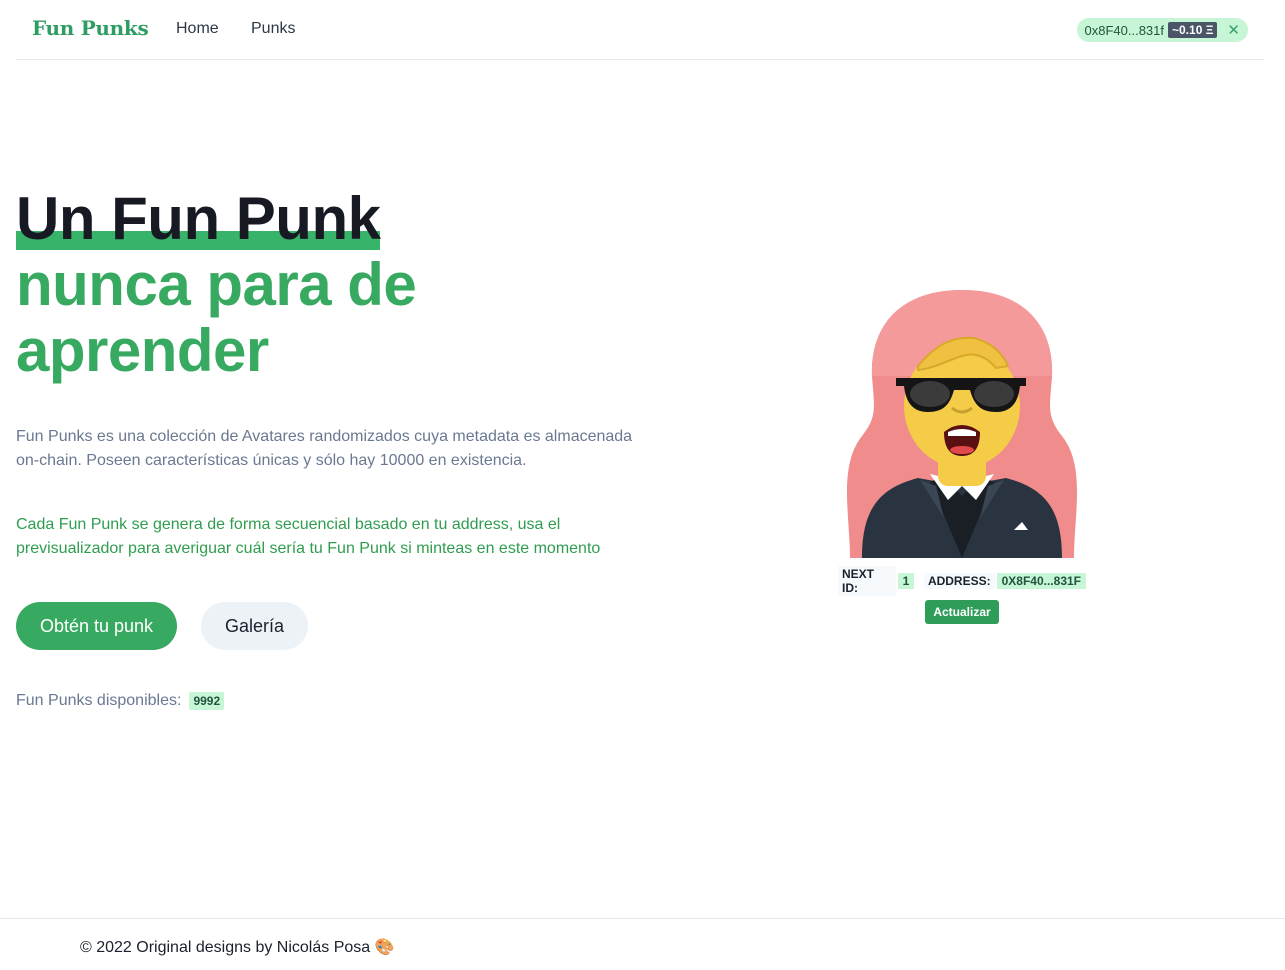 The image size is (1285, 970). I want to click on next-id-label: NEXT ID:, so click(867, 581).